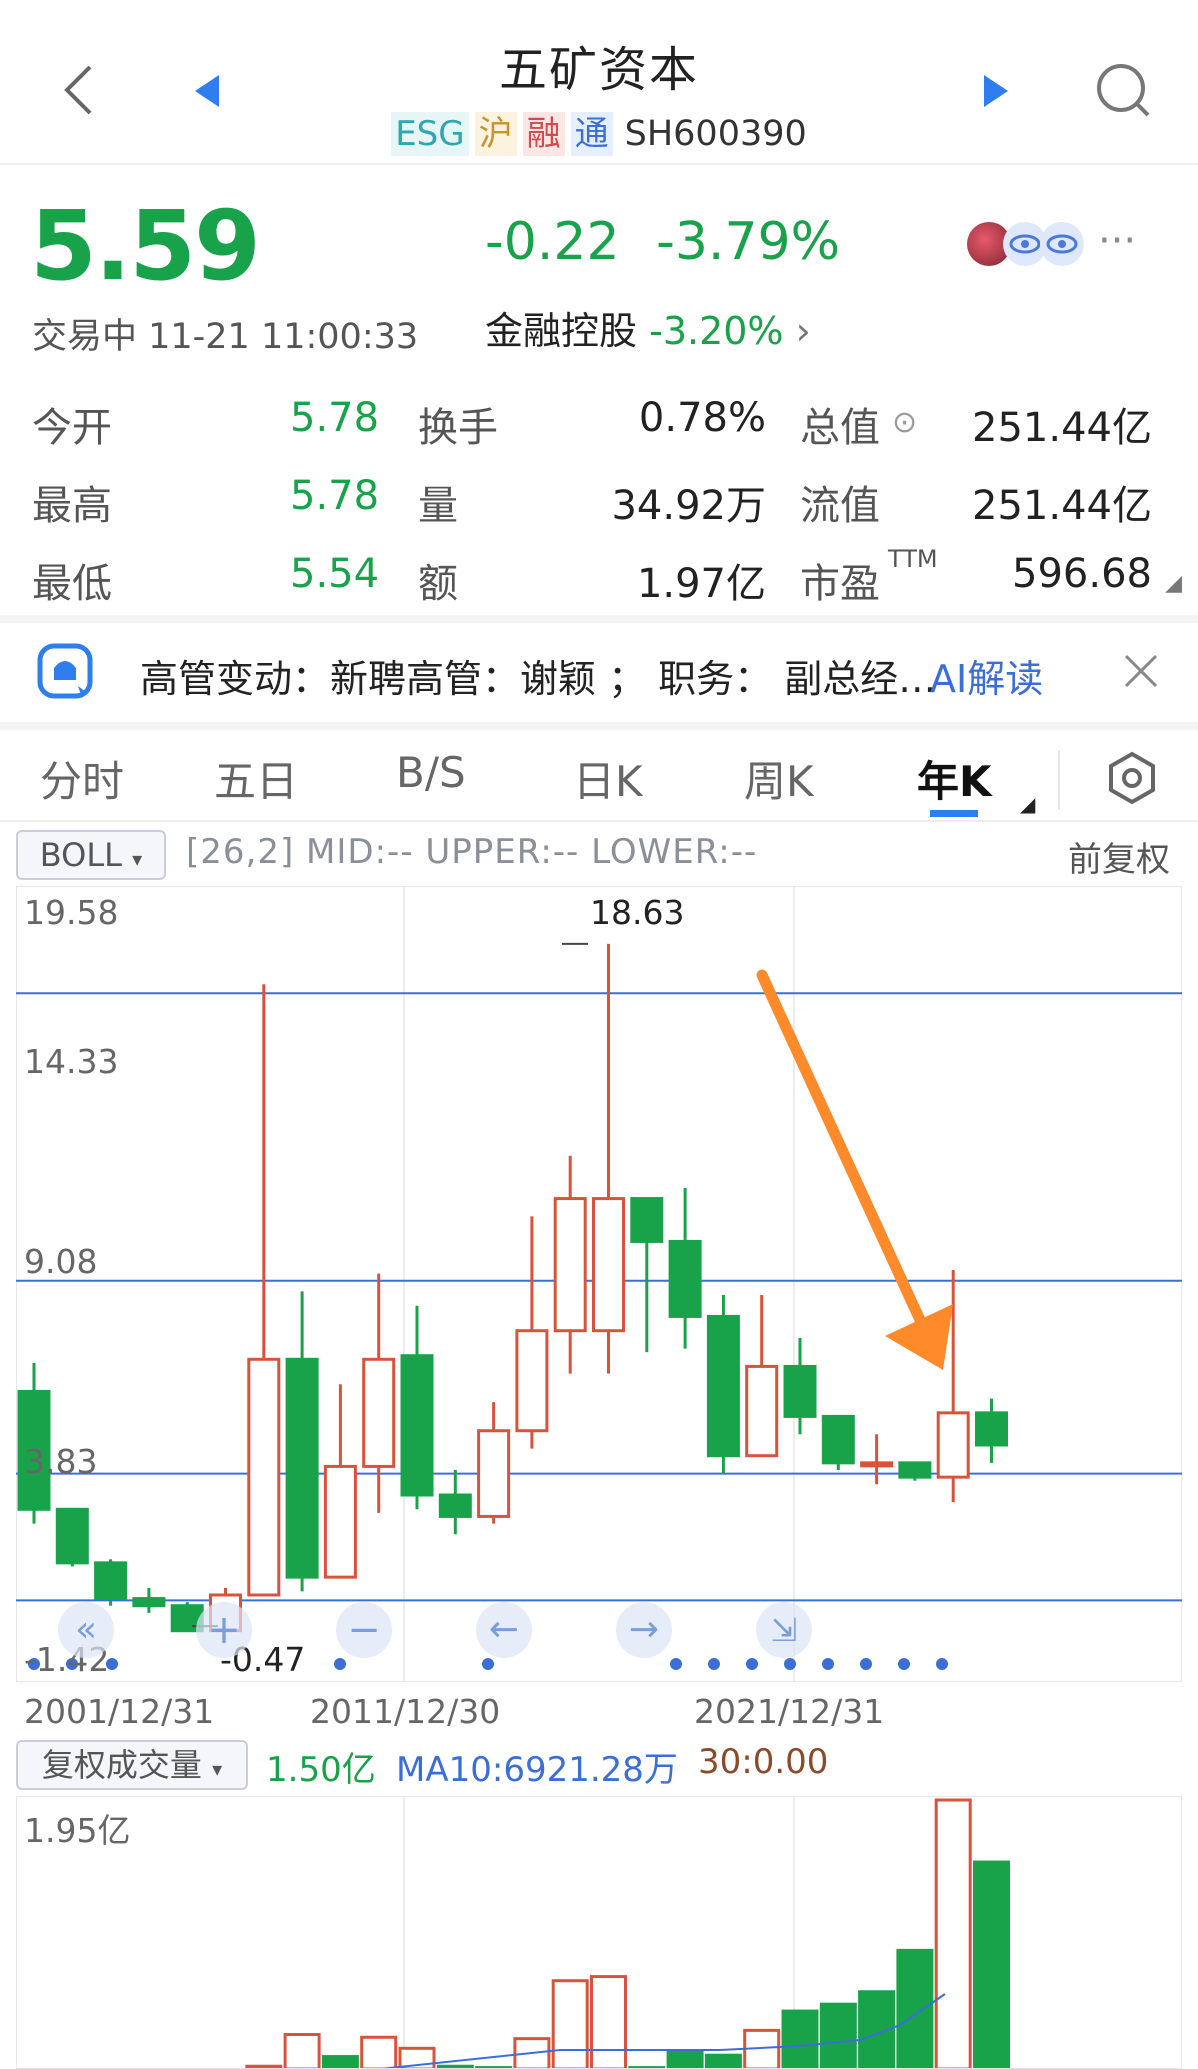  Describe the element at coordinates (119, 1711) in the screenshot. I see `x-tick-label: 2001/12/31` at that location.